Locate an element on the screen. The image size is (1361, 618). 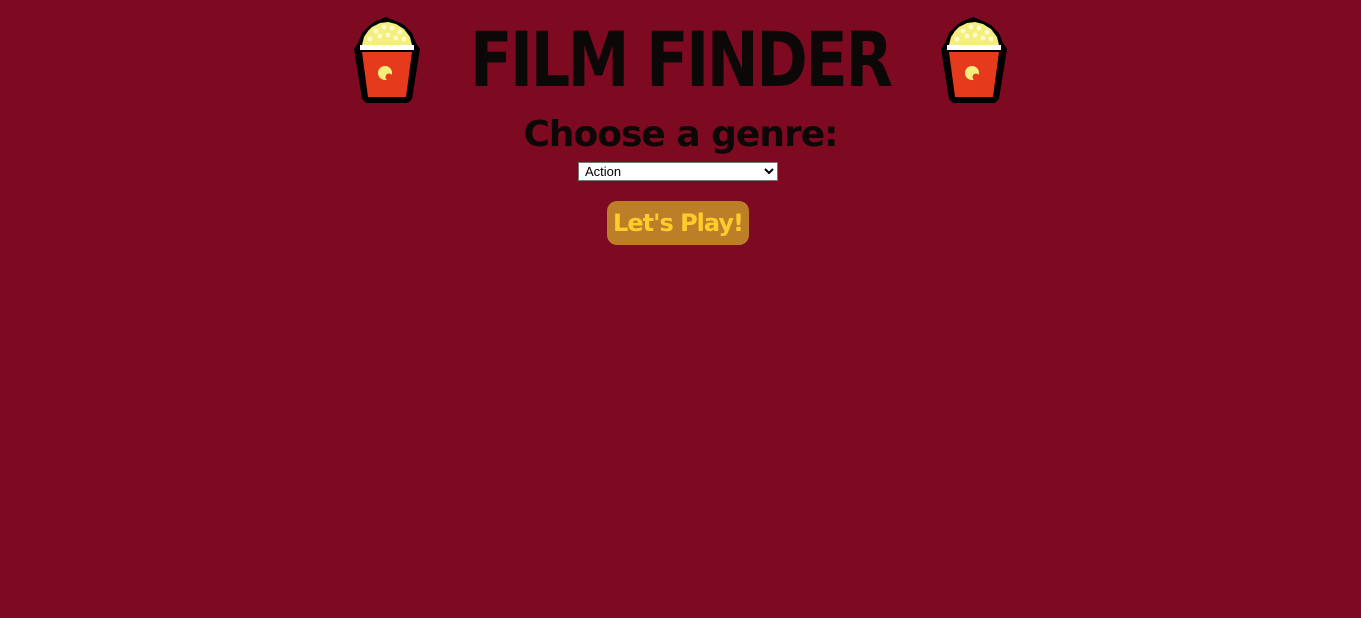
app-title: FILM FINDER is located at coordinates (681, 60).